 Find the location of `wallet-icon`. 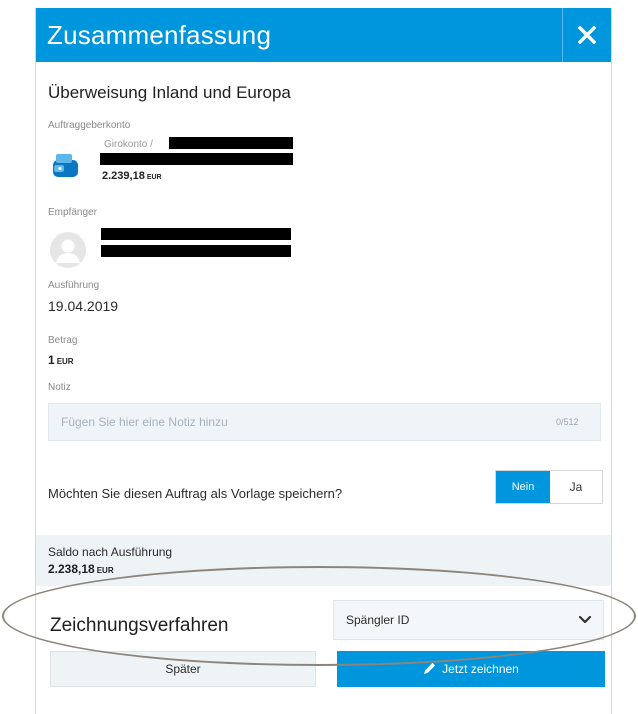

wallet-icon is located at coordinates (66, 166).